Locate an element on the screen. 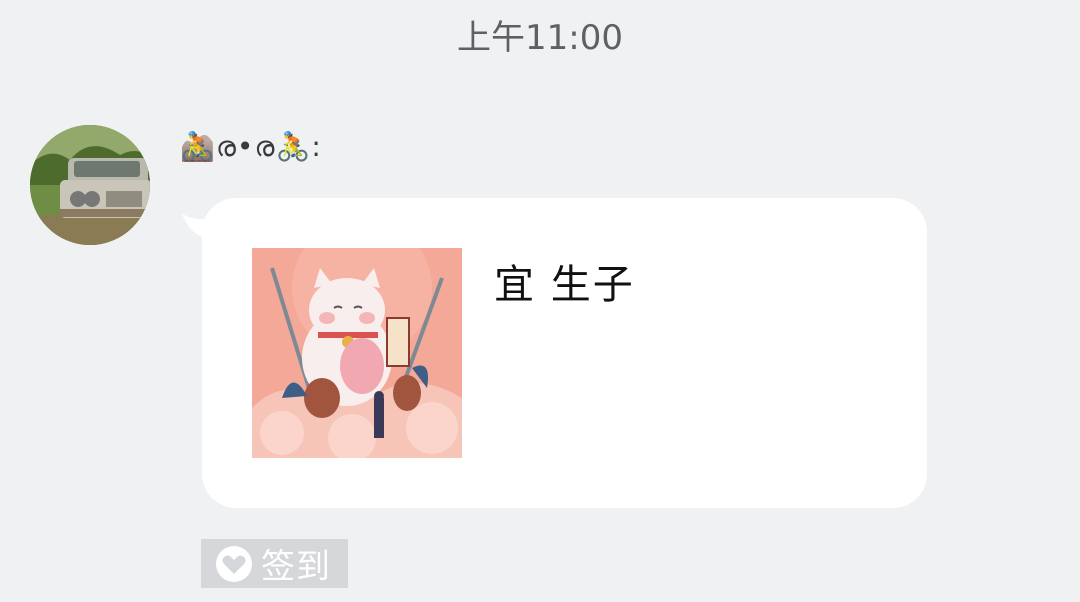 This screenshot has height=602, width=1080. checkin-button: 签到 is located at coordinates (274, 563).